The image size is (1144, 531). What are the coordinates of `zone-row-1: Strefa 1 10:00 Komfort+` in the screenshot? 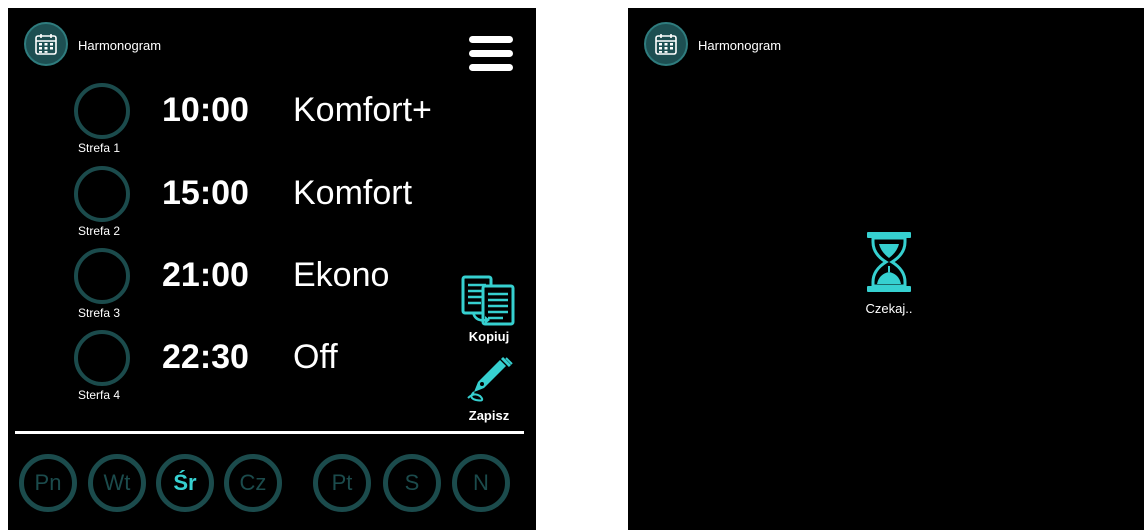 It's located at (272, 122).